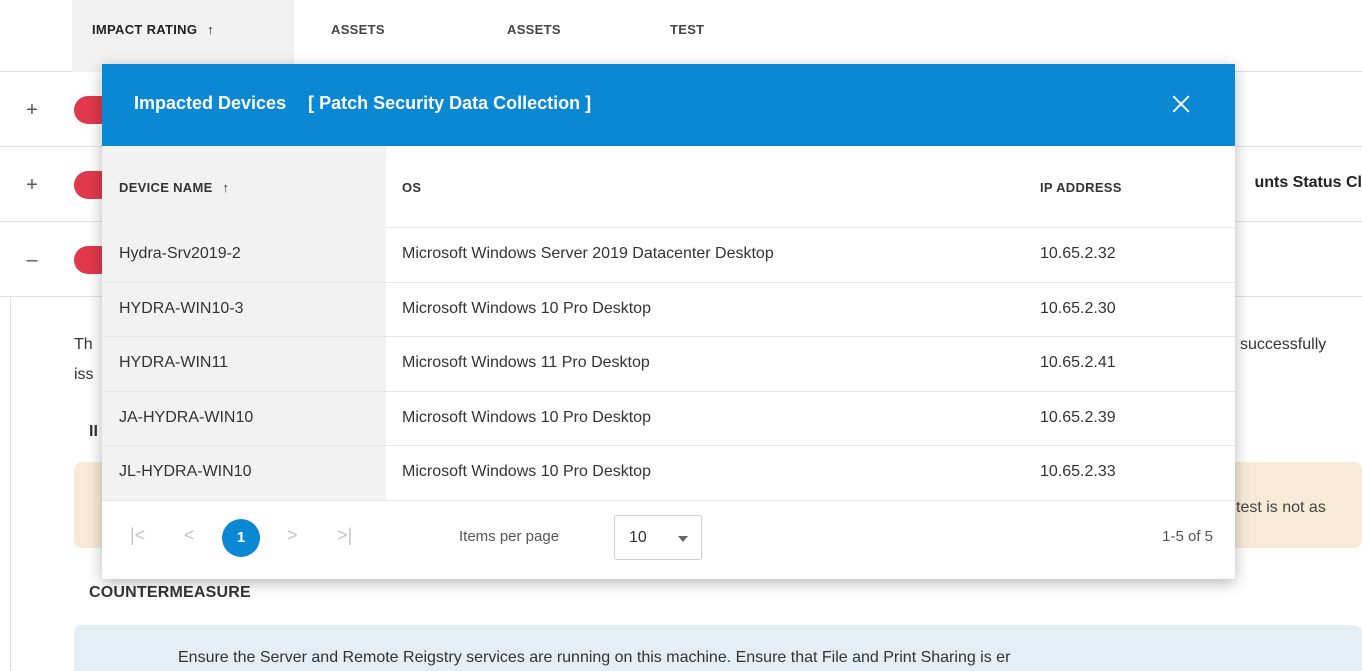  I want to click on column-header-impact-rating: IMPACT RATING ↑, so click(183, 36).